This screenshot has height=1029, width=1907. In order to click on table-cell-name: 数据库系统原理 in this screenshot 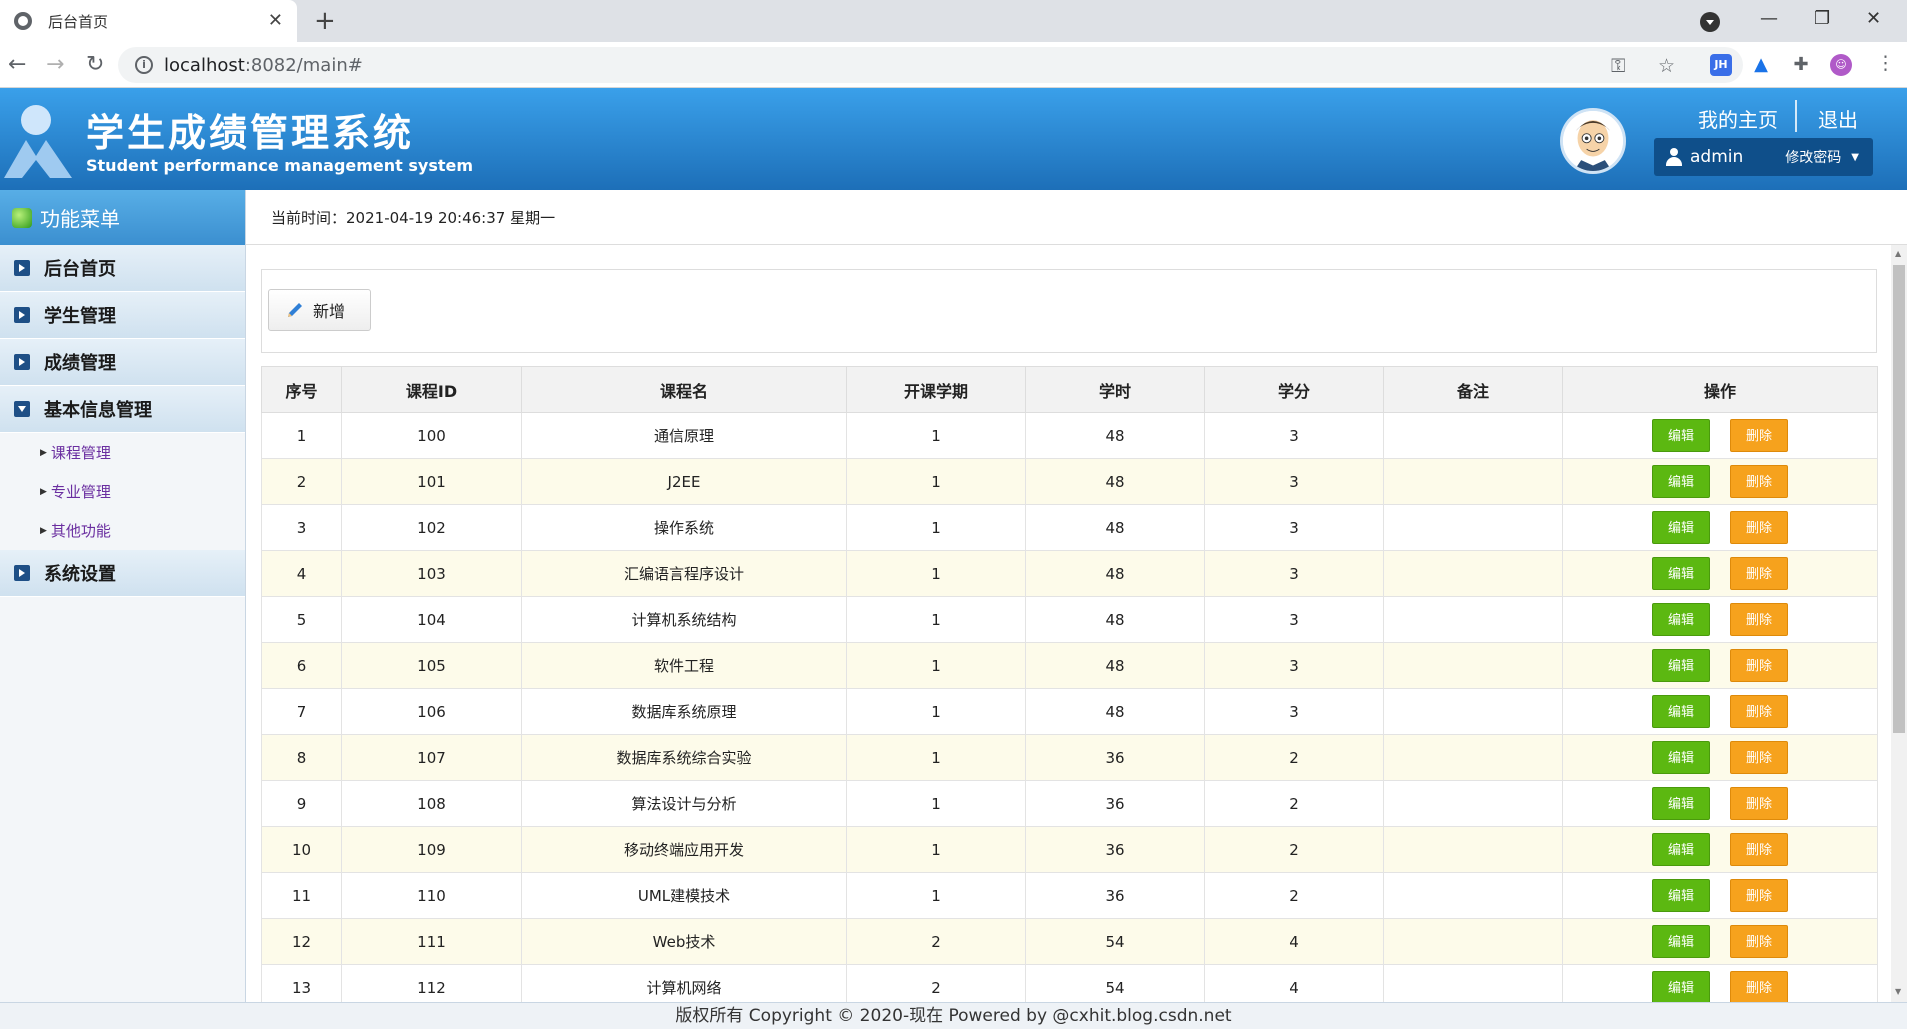, I will do `click(684, 711)`.